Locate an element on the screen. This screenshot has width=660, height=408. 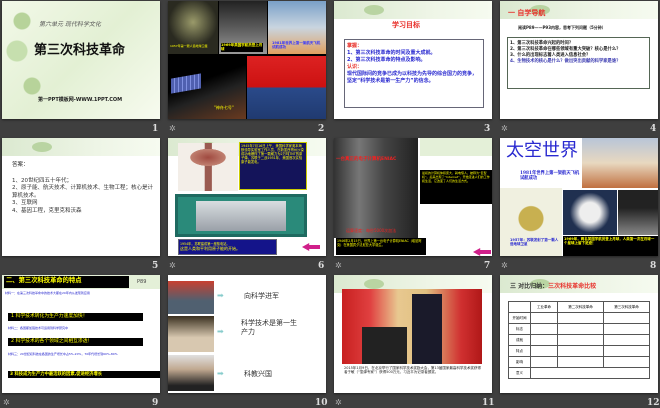
table-row: 意义 is located at coordinates (579, 373).